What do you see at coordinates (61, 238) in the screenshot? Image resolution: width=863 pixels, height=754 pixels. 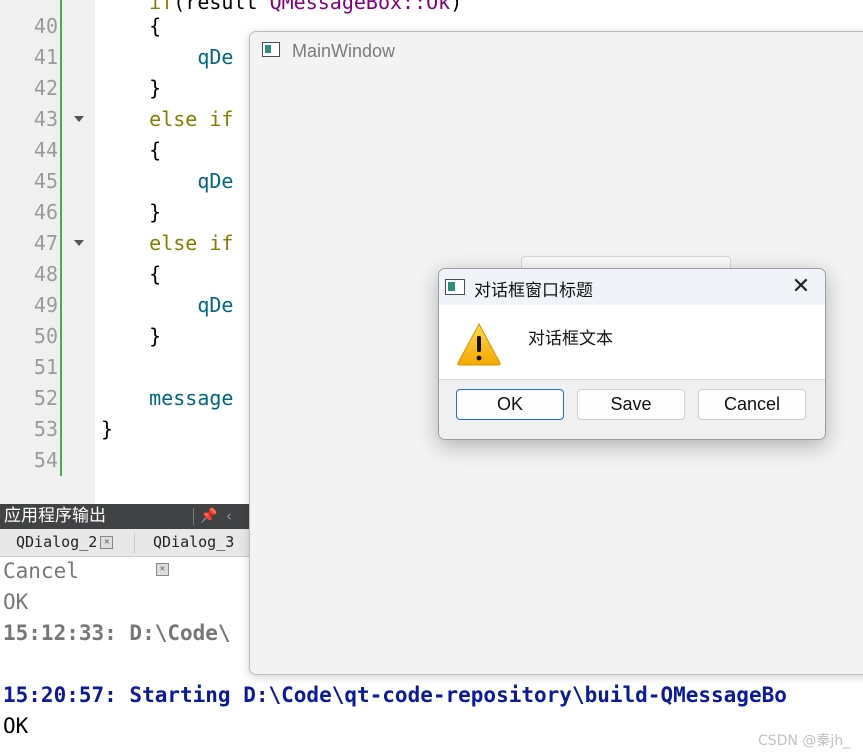 I see `change-indicator-bar` at bounding box center [61, 238].